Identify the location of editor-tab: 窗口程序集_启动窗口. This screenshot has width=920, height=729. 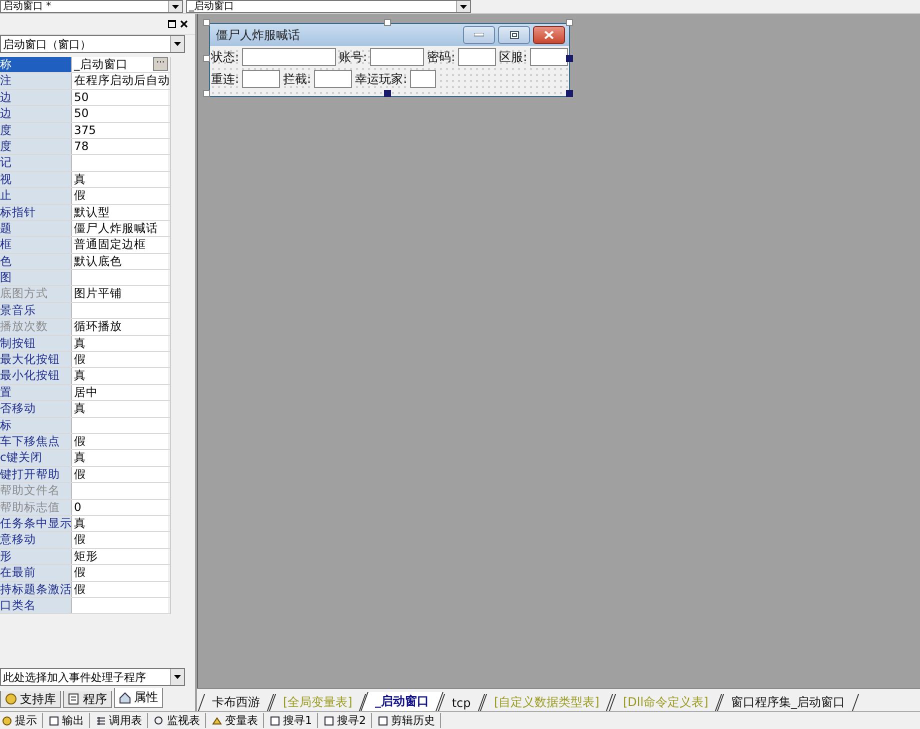
(788, 702).